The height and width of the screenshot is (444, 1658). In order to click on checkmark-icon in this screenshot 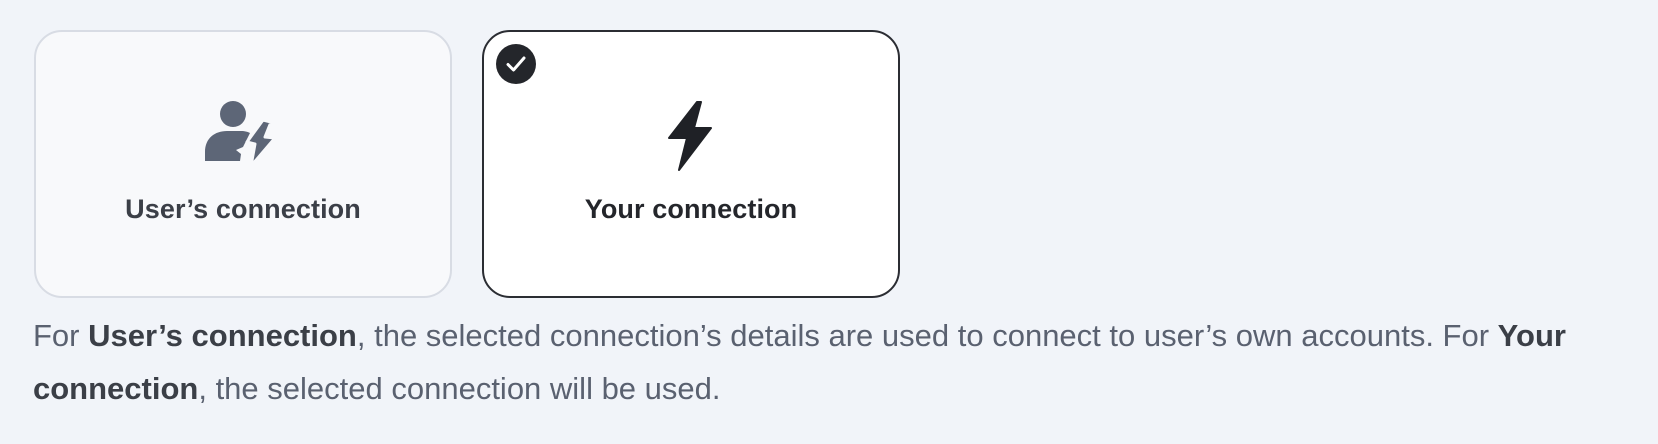, I will do `click(516, 64)`.